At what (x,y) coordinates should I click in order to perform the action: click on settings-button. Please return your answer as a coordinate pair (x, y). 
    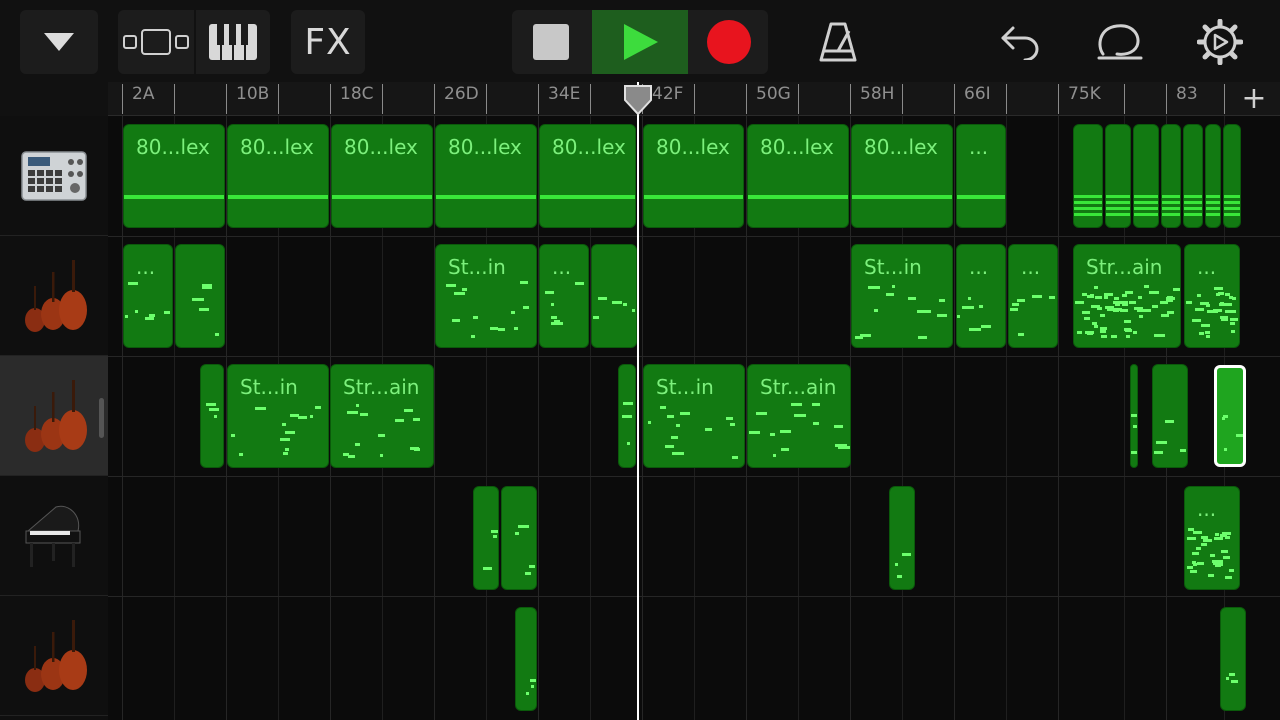
    Looking at the image, I should click on (1220, 42).